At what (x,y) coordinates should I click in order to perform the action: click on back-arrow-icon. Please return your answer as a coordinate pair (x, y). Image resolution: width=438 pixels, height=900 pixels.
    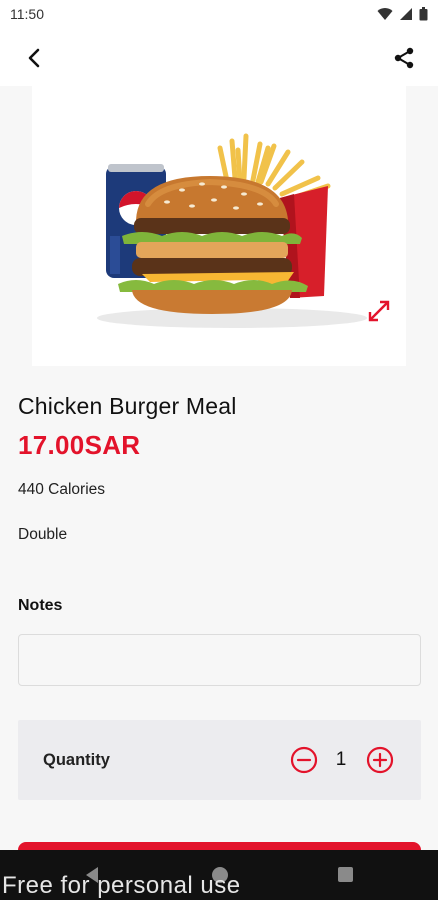
    Looking at the image, I should click on (34, 58).